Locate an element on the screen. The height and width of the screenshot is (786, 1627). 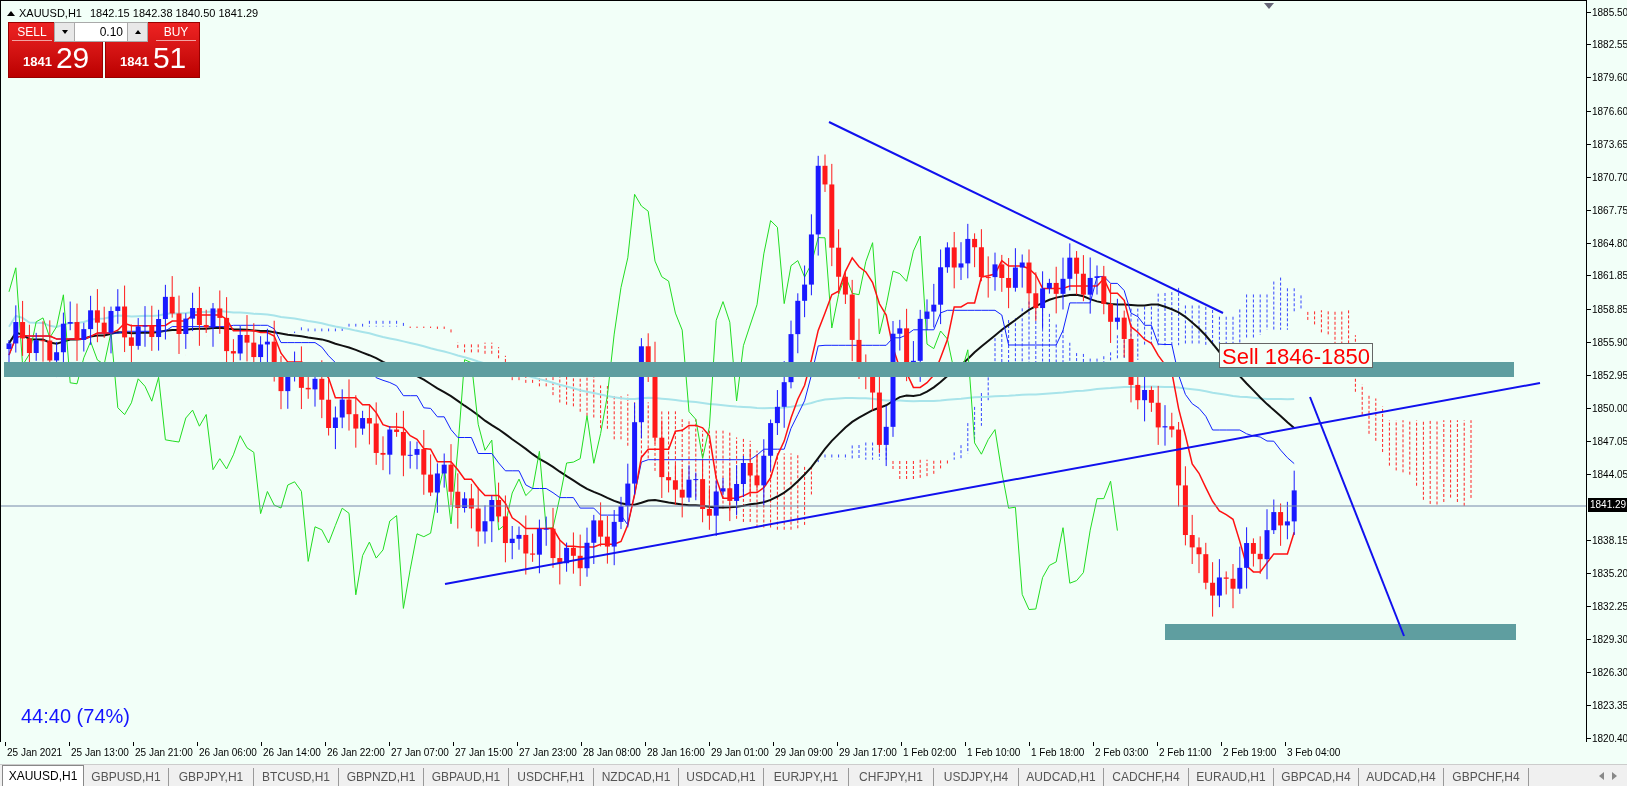
price-axis-label: 1838.15 is located at coordinates (1609, 540).